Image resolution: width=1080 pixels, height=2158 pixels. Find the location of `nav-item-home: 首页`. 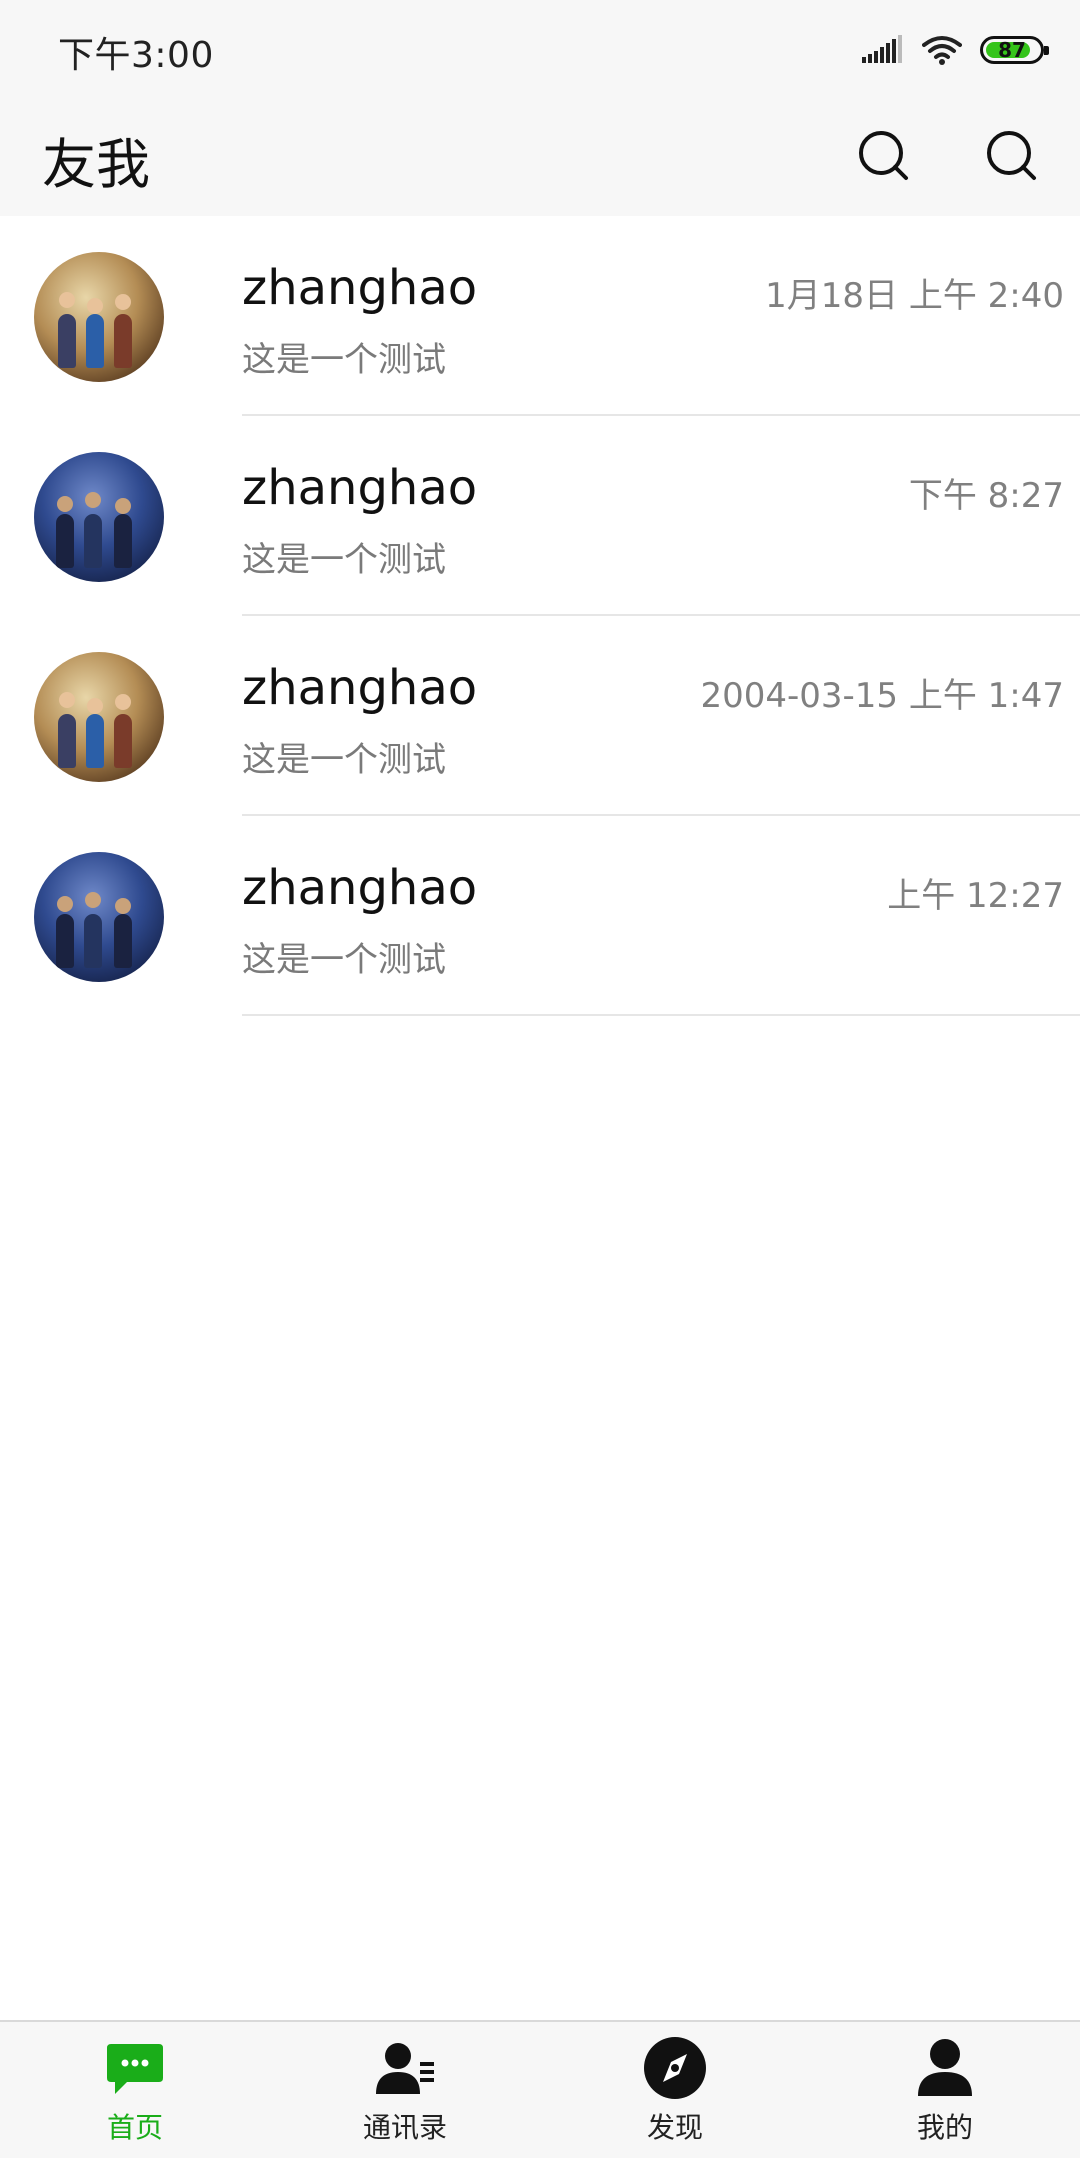

nav-item-home: 首页 is located at coordinates (135, 2096).